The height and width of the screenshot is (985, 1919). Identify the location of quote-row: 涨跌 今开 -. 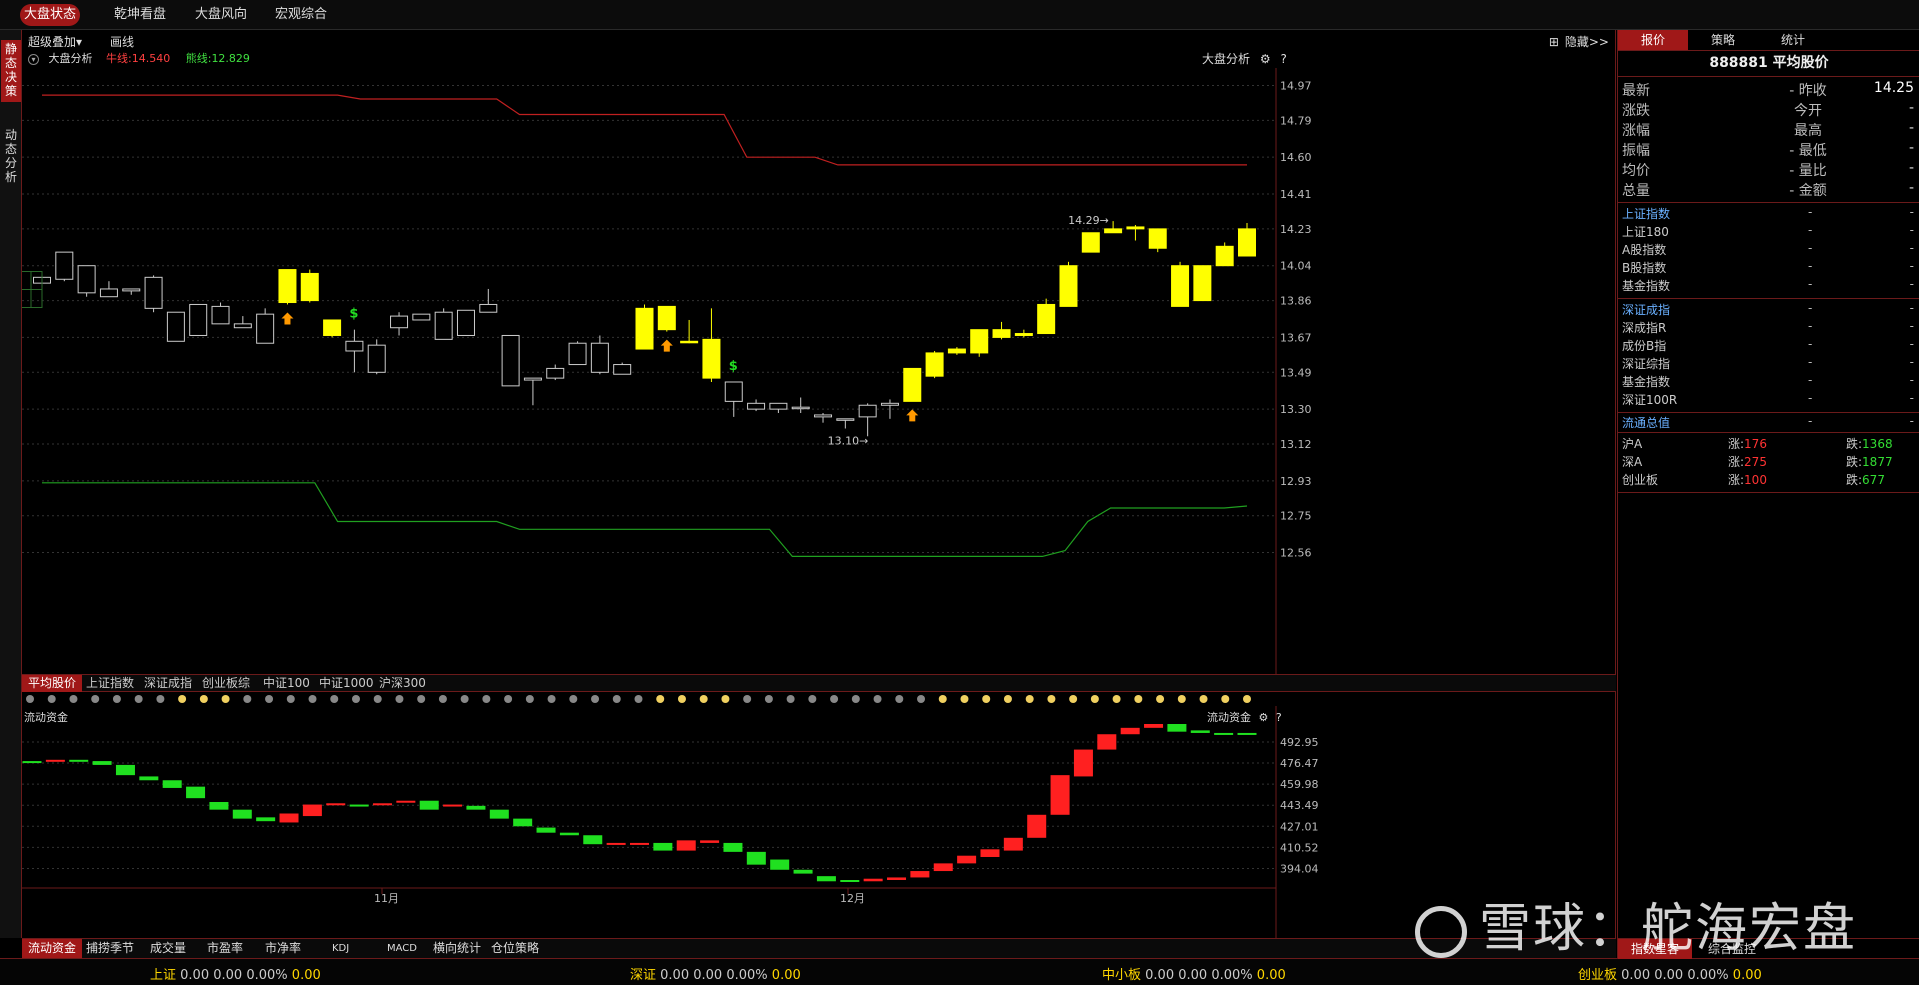
(1768, 110).